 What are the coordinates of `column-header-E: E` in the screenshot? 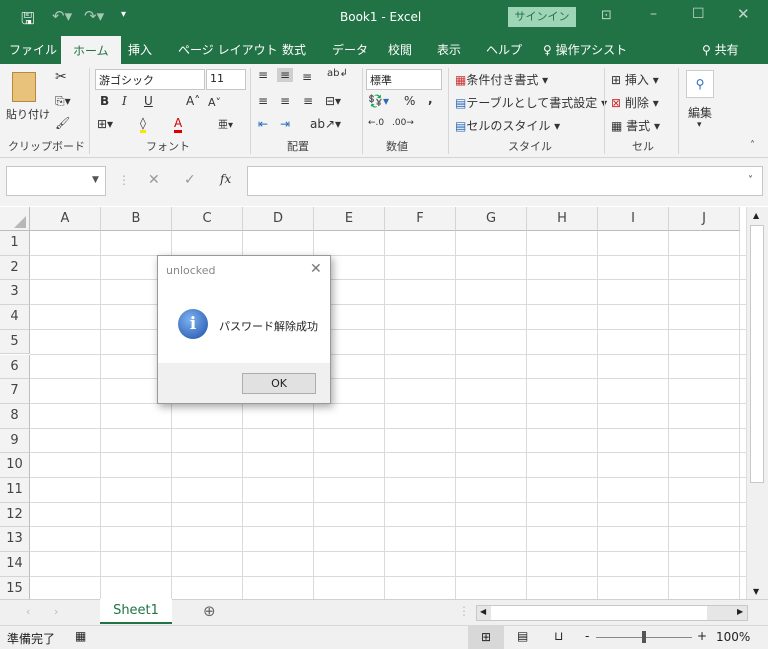 It's located at (349, 219).